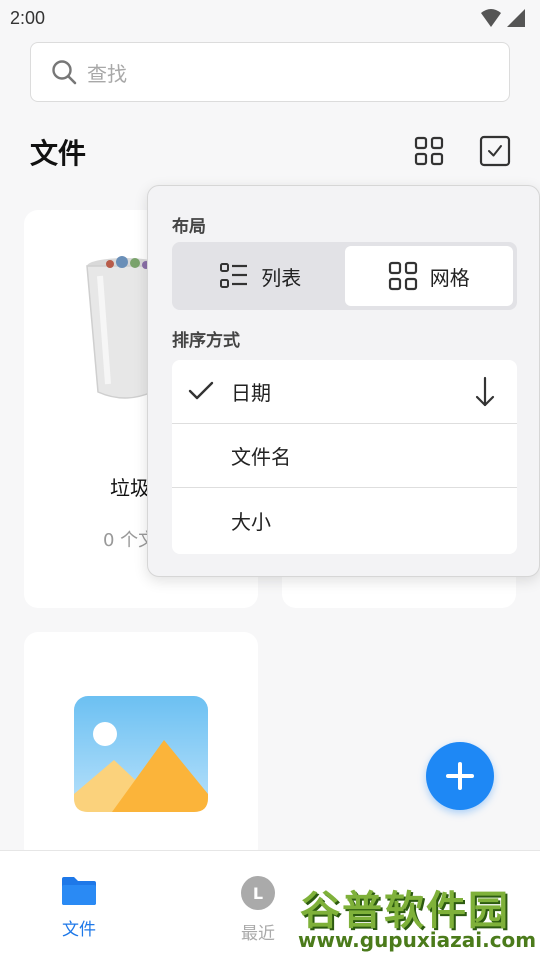 The image size is (540, 960). What do you see at coordinates (130, 488) in the screenshot?
I see `trash-folder-title: 垃圾` at bounding box center [130, 488].